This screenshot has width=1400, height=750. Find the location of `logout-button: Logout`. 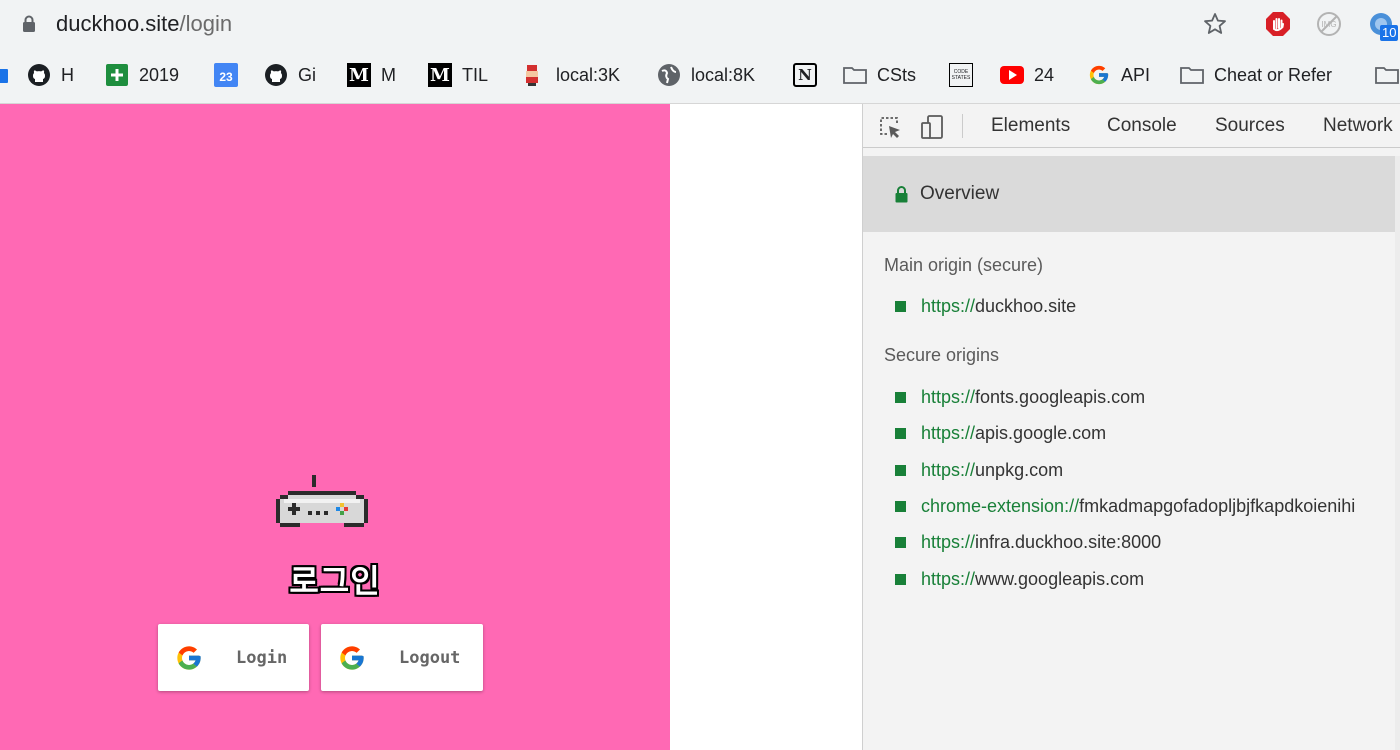

logout-button: Logout is located at coordinates (402, 657).